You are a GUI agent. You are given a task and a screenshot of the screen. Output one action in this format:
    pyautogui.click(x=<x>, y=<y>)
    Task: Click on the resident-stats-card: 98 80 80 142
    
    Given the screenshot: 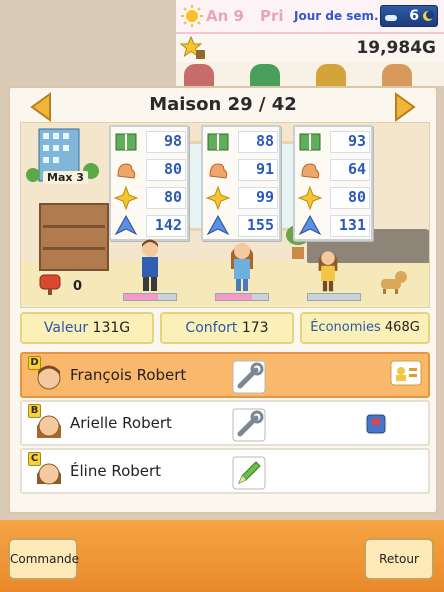 What is the action you would take?
    pyautogui.click(x=149, y=183)
    